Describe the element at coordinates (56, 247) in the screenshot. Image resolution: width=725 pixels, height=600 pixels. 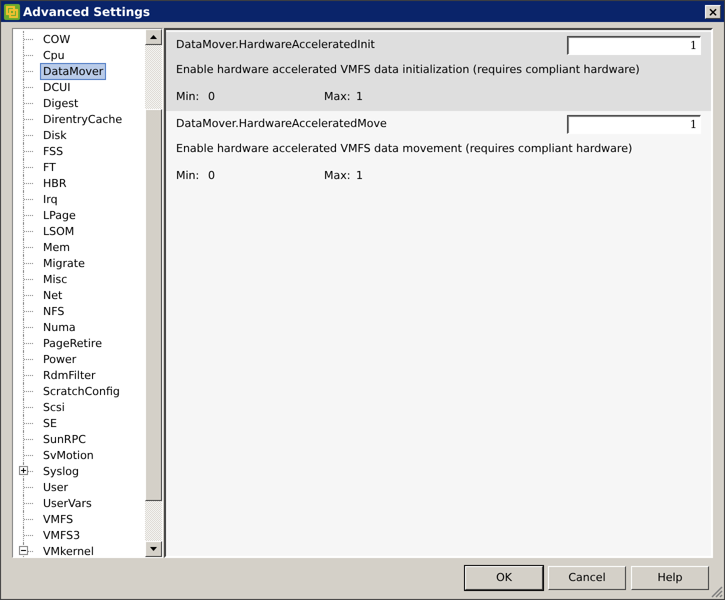
I see `tree-item: Mem` at that location.